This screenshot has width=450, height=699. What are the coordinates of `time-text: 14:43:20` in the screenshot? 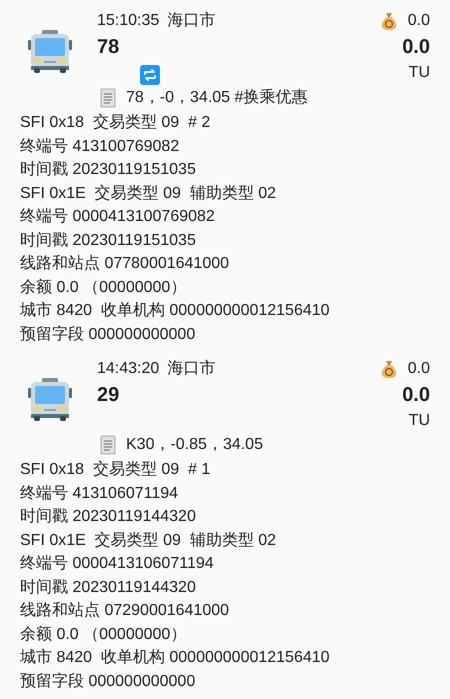 It's located at (128, 369).